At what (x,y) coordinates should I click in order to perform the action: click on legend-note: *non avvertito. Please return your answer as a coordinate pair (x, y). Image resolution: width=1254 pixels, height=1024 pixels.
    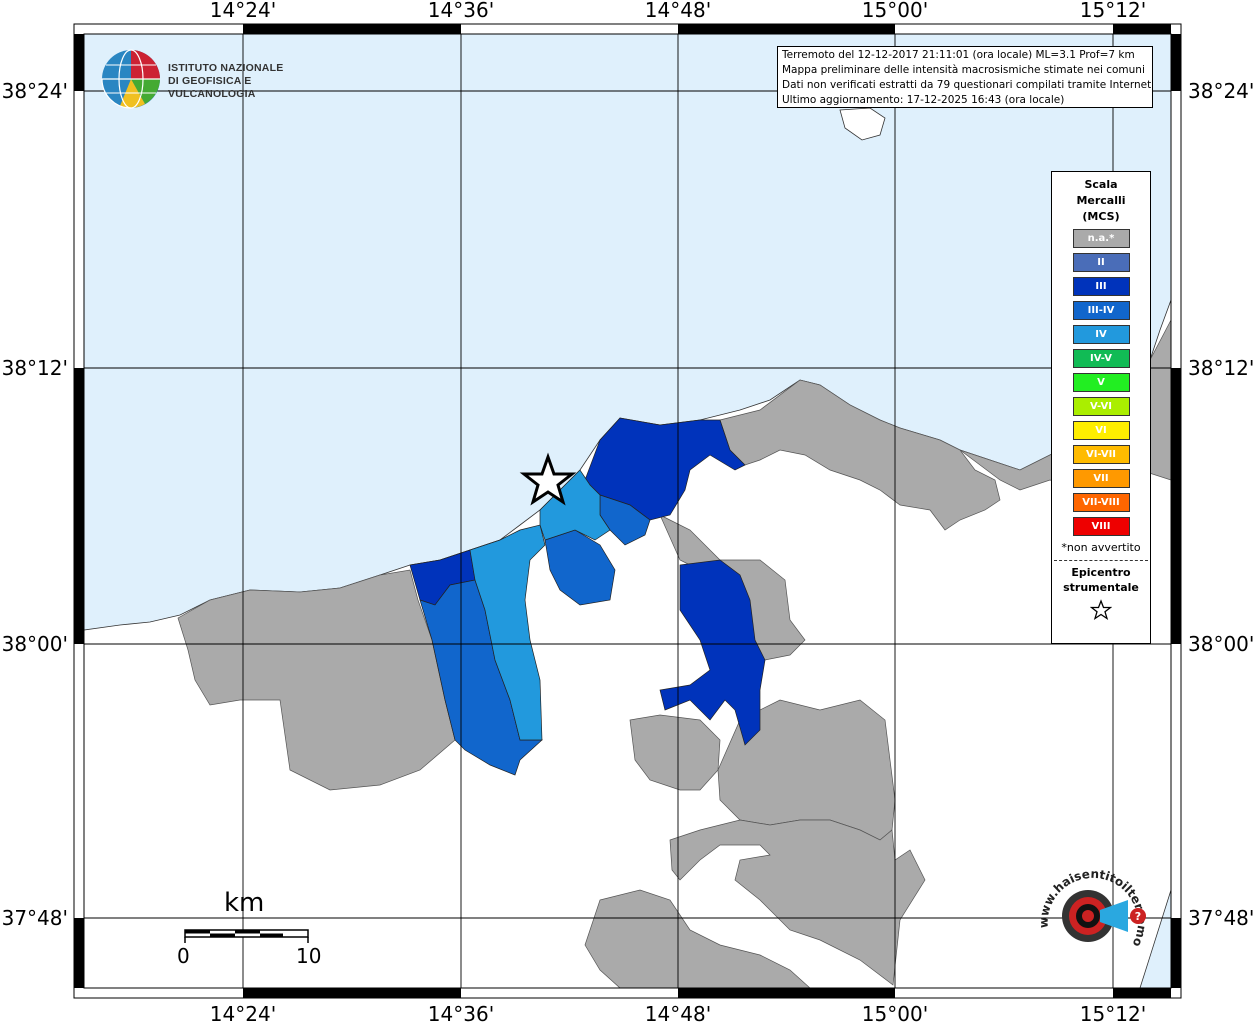
    Looking at the image, I should click on (1101, 547).